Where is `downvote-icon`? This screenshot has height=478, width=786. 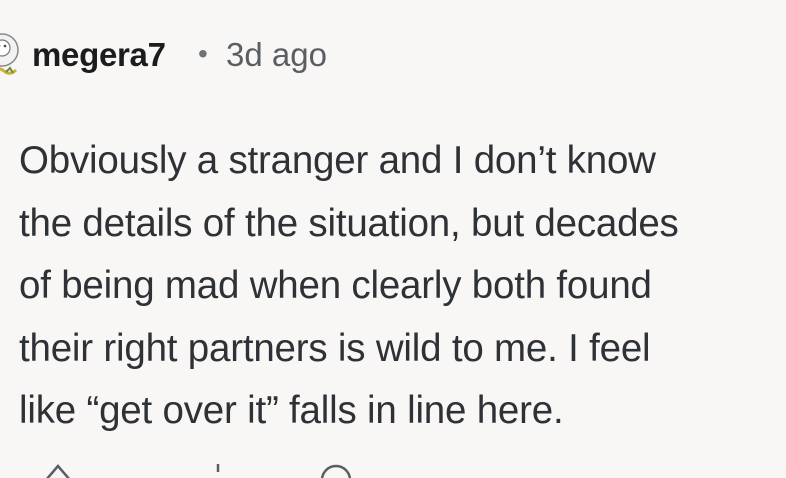 downvote-icon is located at coordinates (218, 470).